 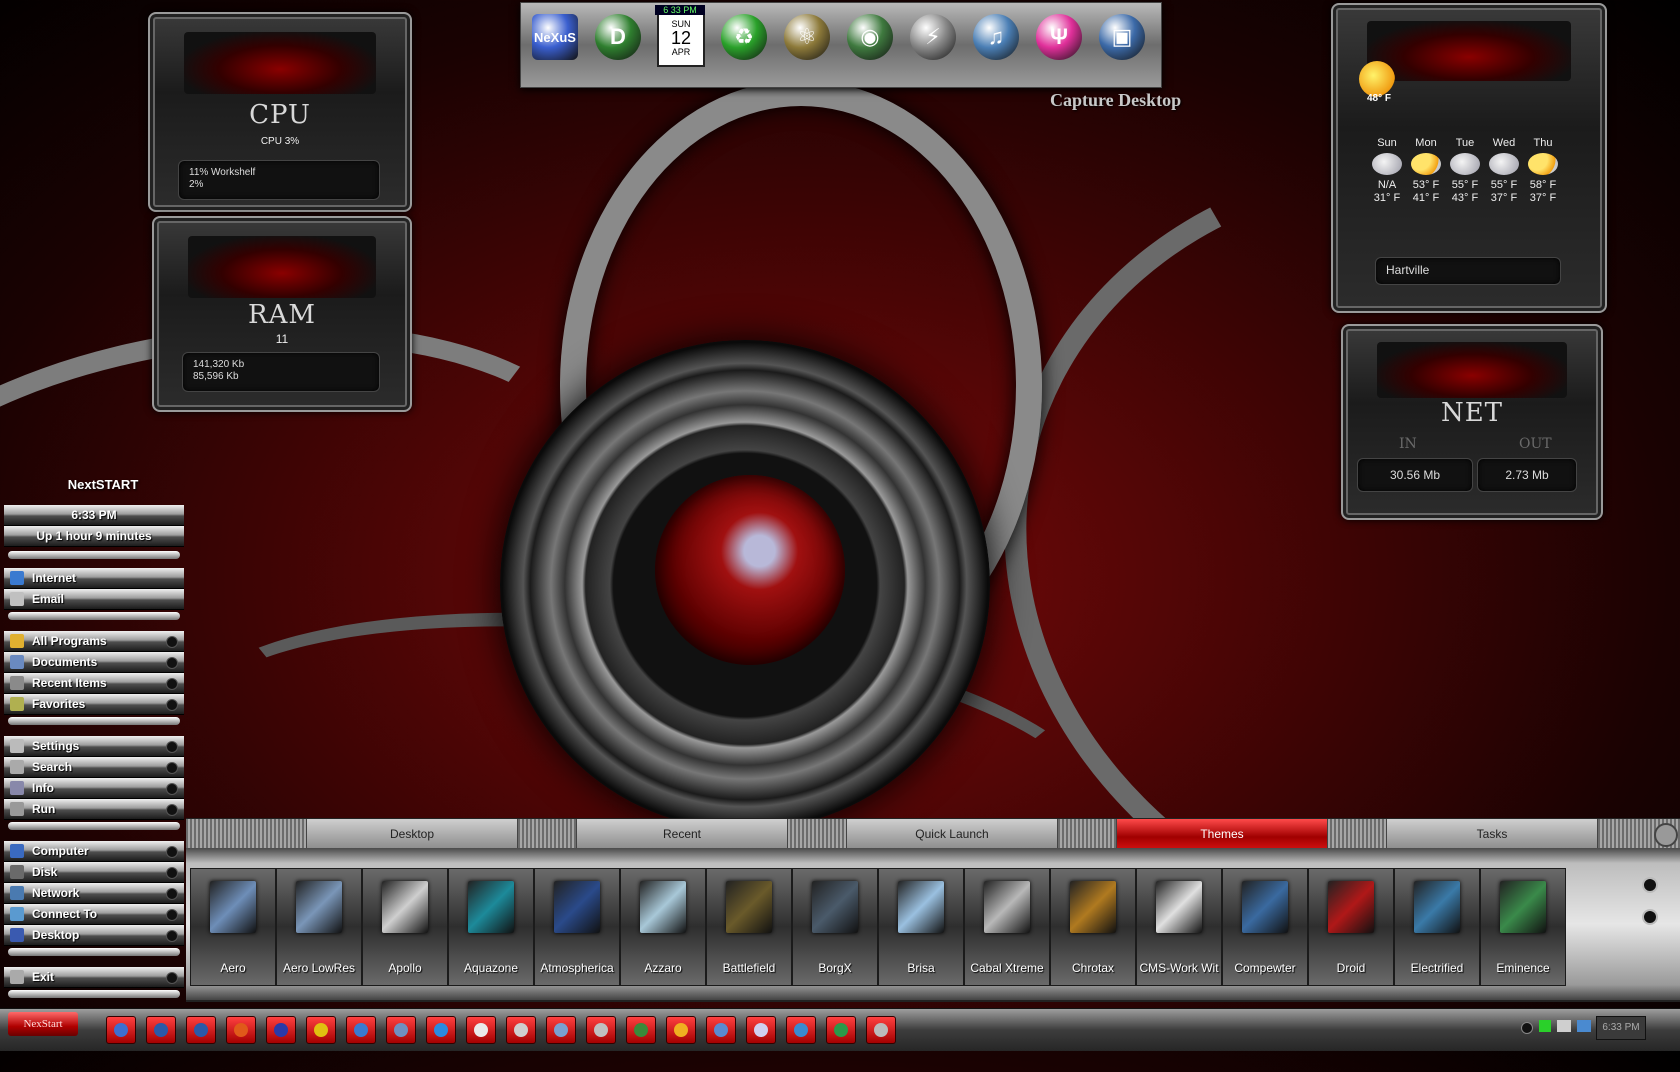 I want to click on tab-themes: Themes, so click(x=1222, y=834).